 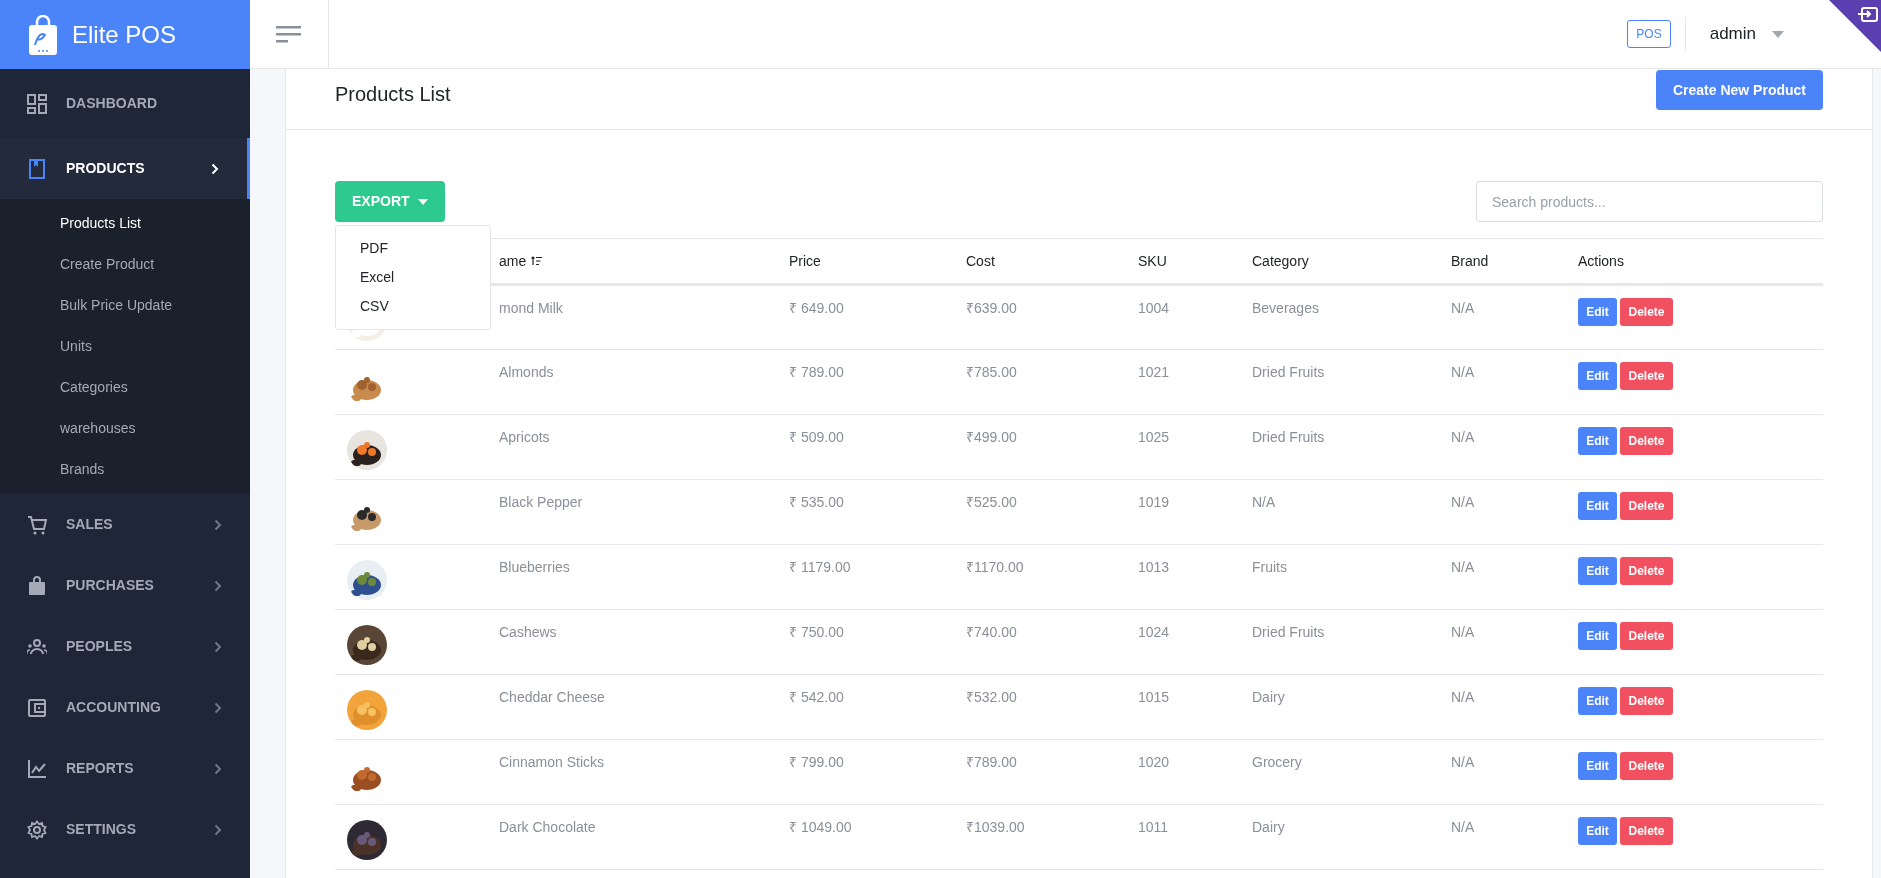 I want to click on export-option: CSV, so click(x=413, y=306).